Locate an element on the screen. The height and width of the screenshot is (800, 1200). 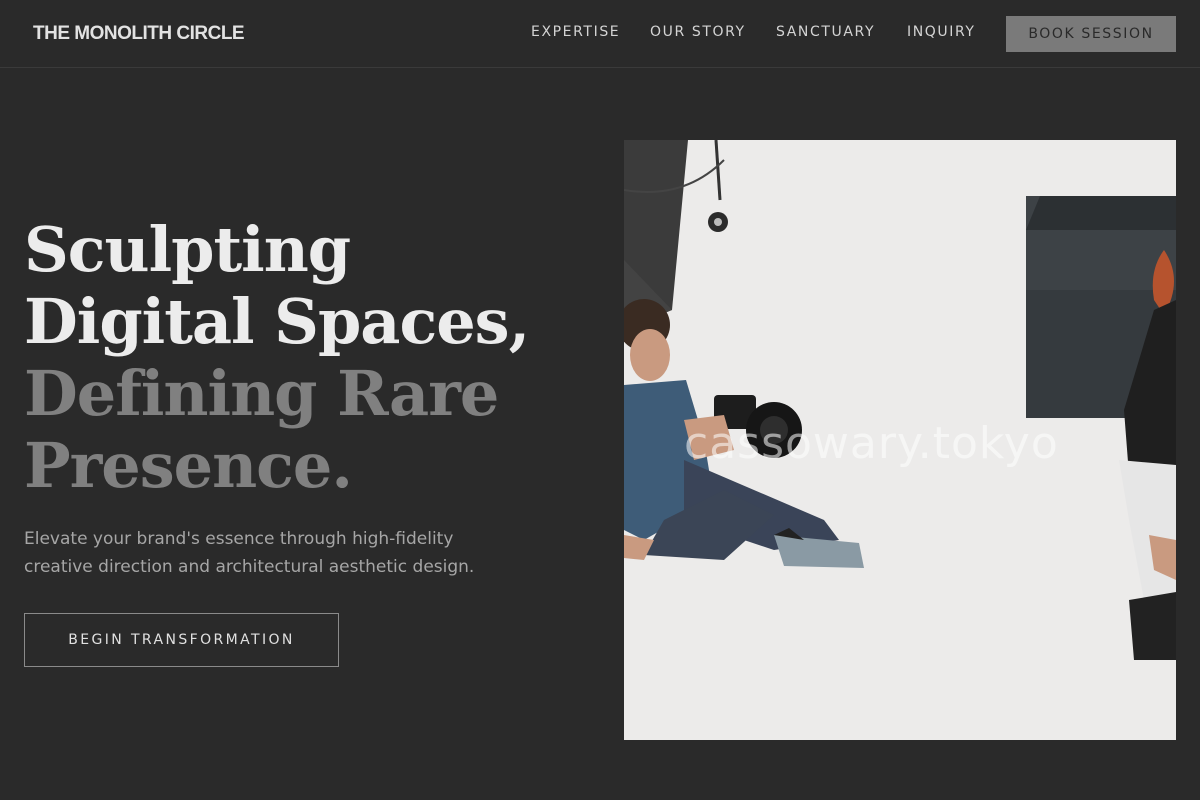
headline-line-3: Defining Rare is located at coordinates (261, 393).